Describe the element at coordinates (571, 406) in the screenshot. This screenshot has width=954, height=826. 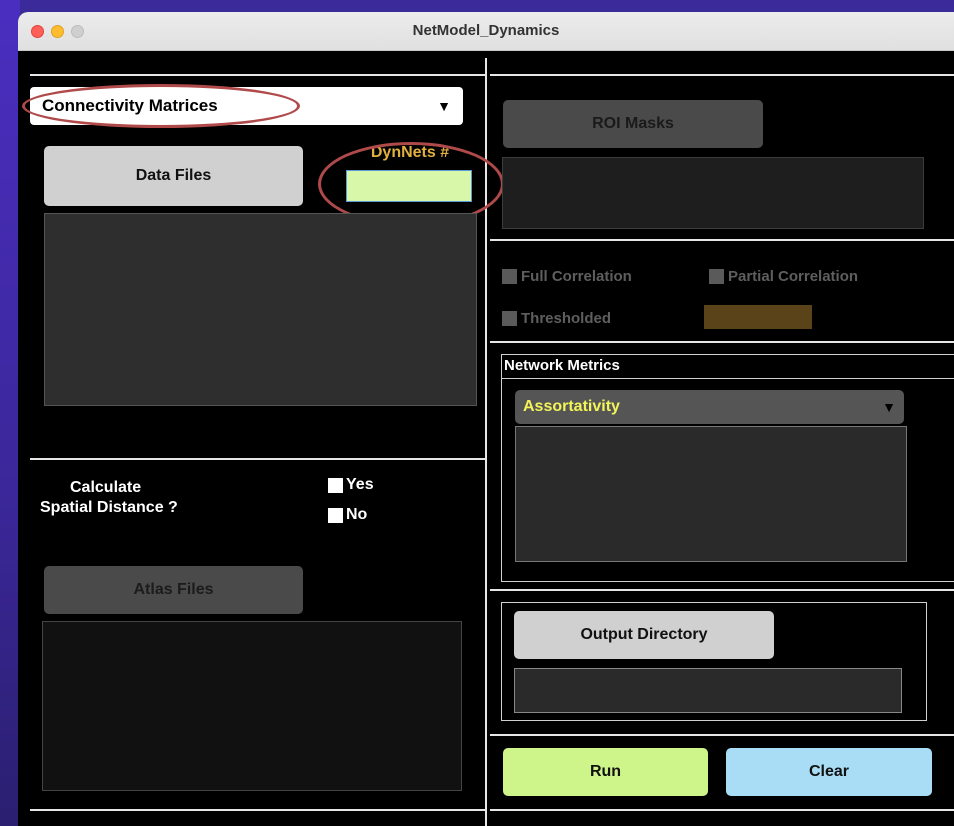
I see `metric-selected: Assortativity` at that location.